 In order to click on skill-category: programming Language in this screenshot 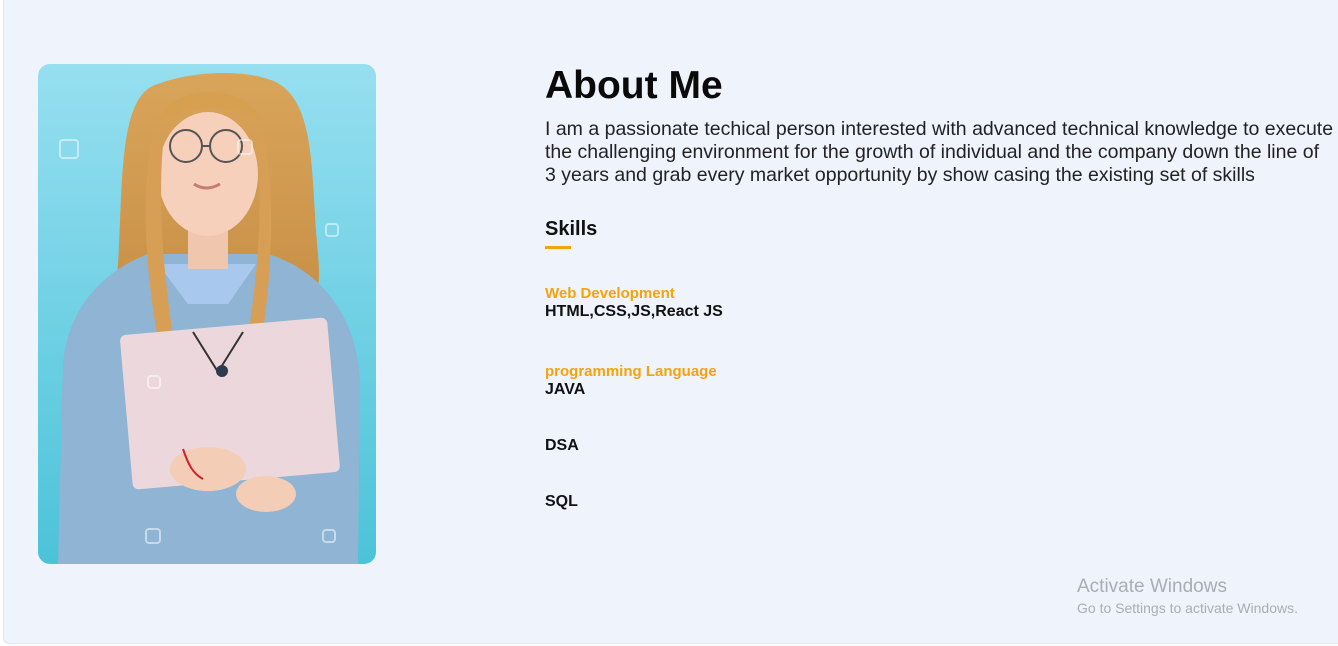, I will do `click(631, 371)`.